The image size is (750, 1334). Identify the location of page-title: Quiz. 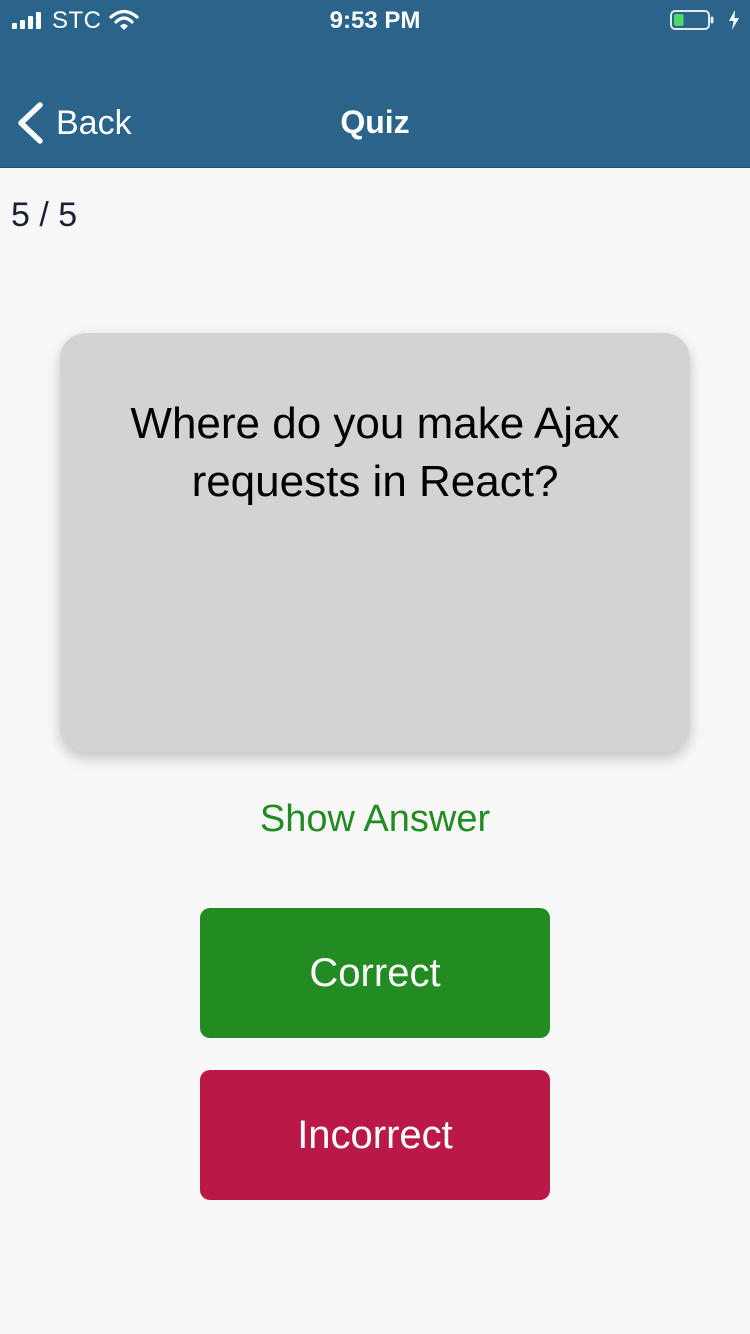
(375, 122).